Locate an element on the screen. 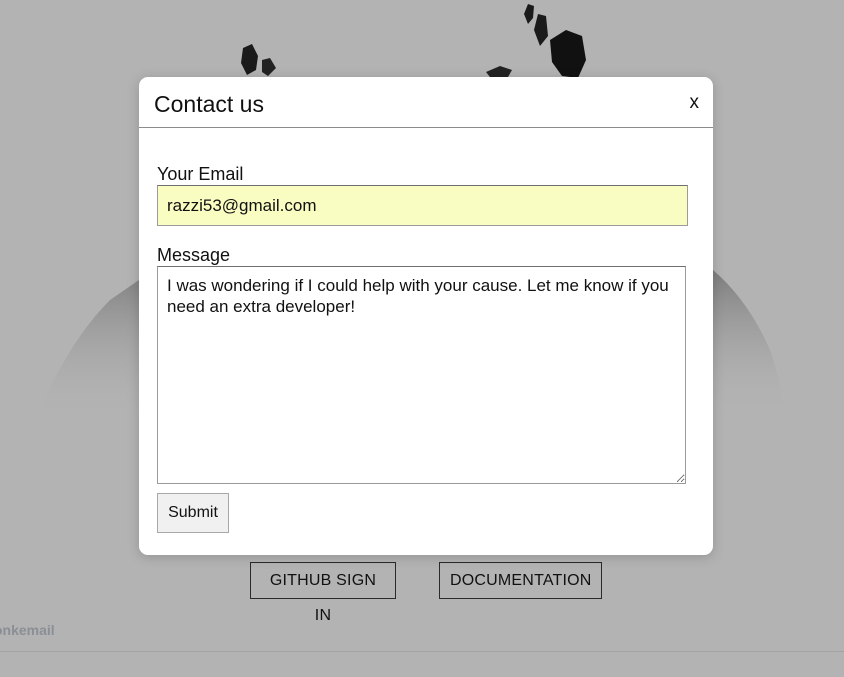  close-icon: x is located at coordinates (695, 102).